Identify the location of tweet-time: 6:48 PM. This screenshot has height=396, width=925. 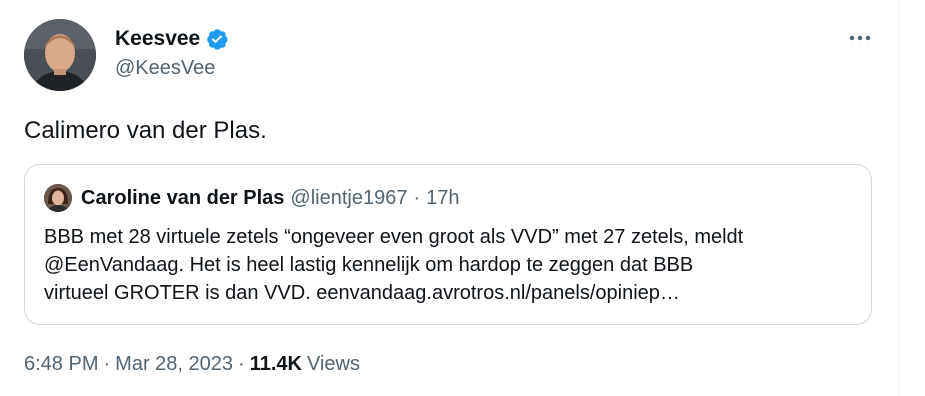
(61, 364).